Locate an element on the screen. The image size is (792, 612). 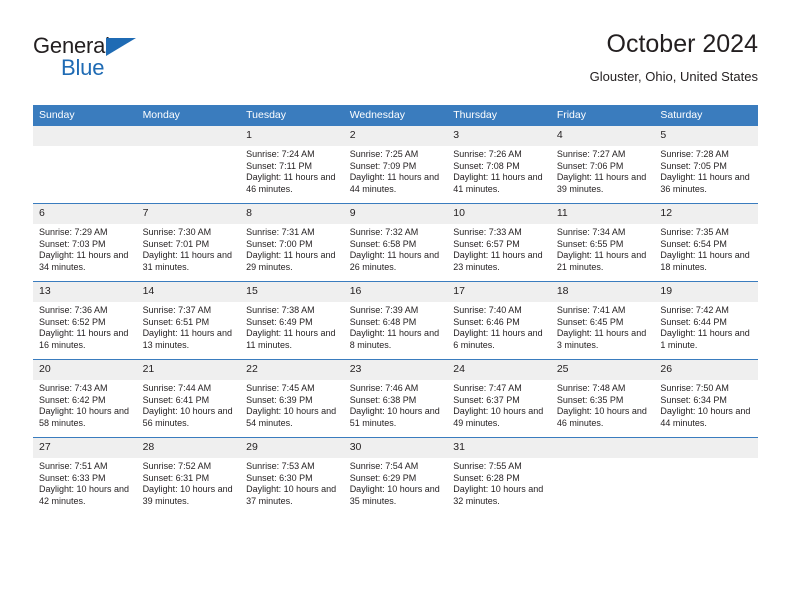
sunrise-text: Sunrise: 7:35 AM is located at coordinates (694, 232).